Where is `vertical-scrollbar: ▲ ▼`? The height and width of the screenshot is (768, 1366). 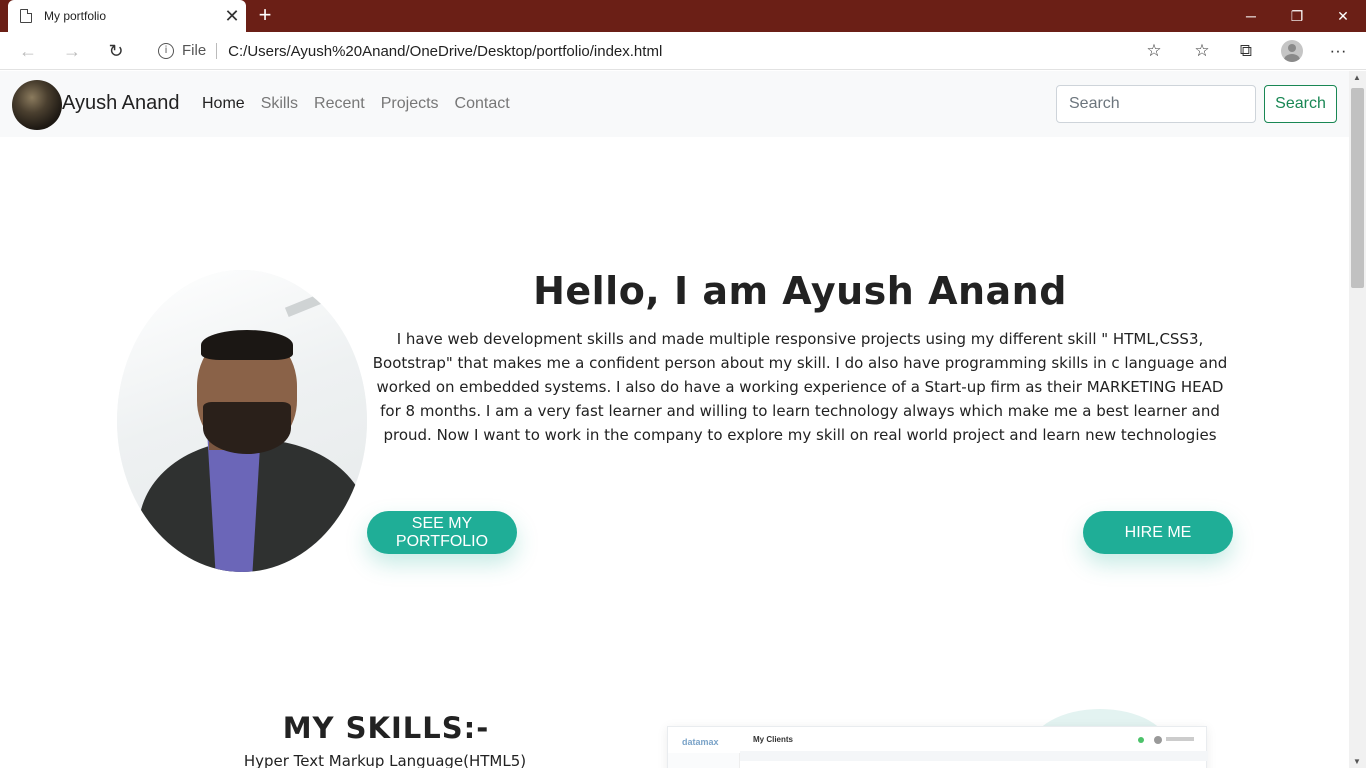
vertical-scrollbar: ▲ ▼ is located at coordinates (1357, 419).